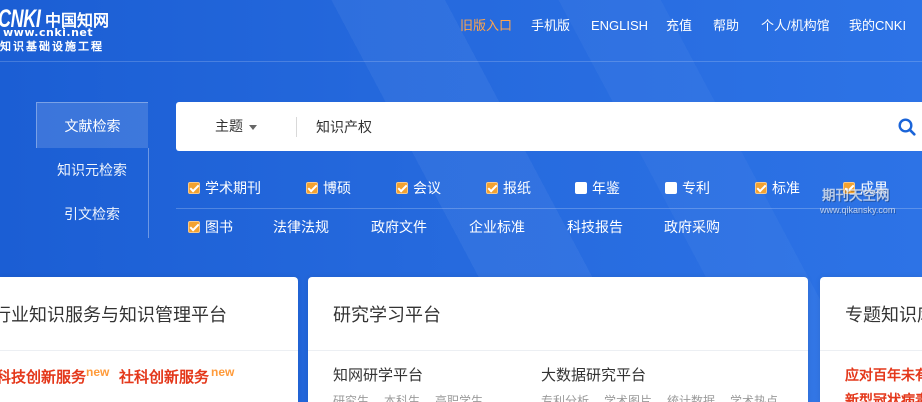 Image resolution: width=922 pixels, height=402 pixels. I want to click on source-newspapers-label: 报纸, so click(517, 188).